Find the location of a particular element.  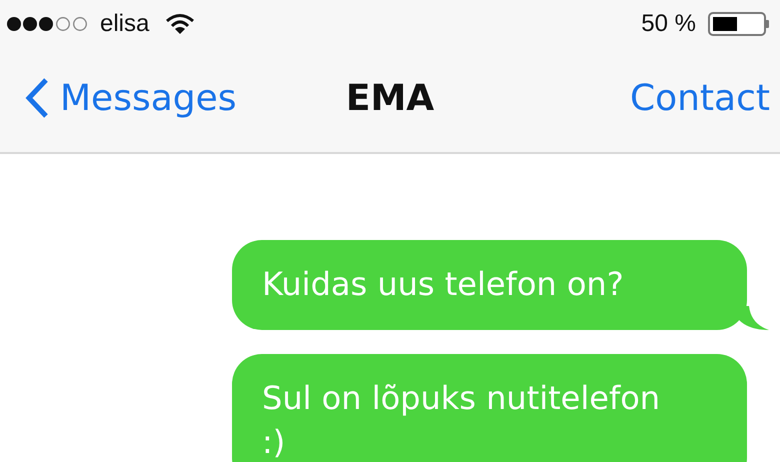

battery-percentage: 50 % is located at coordinates (668, 24).